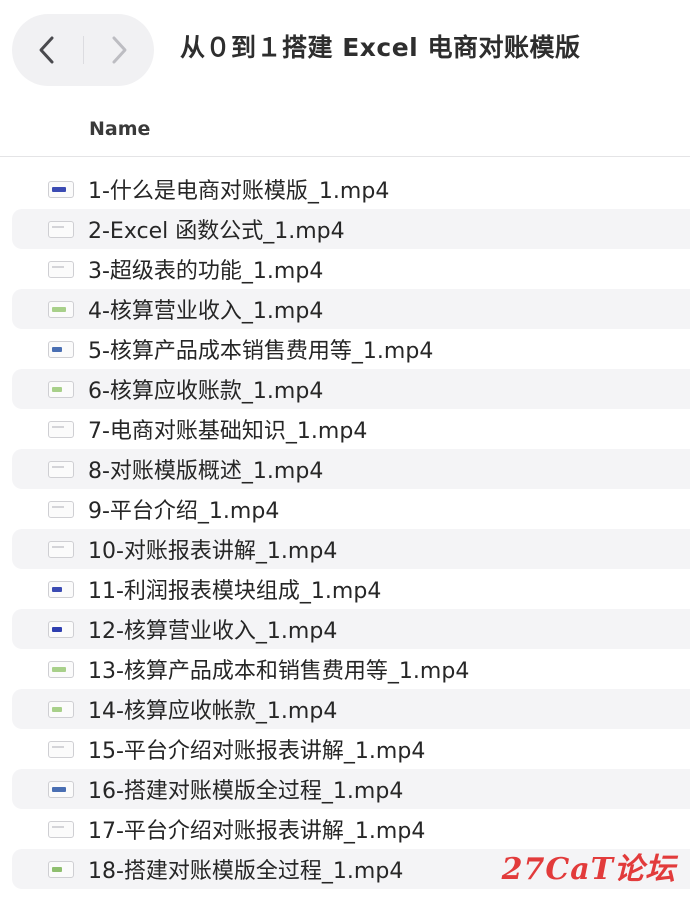  I want to click on file-name: 3-超级表的功能_1.mp4, so click(206, 271).